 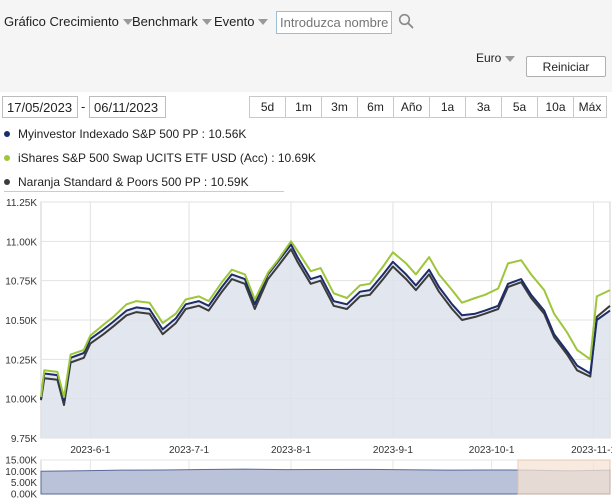 What do you see at coordinates (144, 191) in the screenshot?
I see `legend-divider` at bounding box center [144, 191].